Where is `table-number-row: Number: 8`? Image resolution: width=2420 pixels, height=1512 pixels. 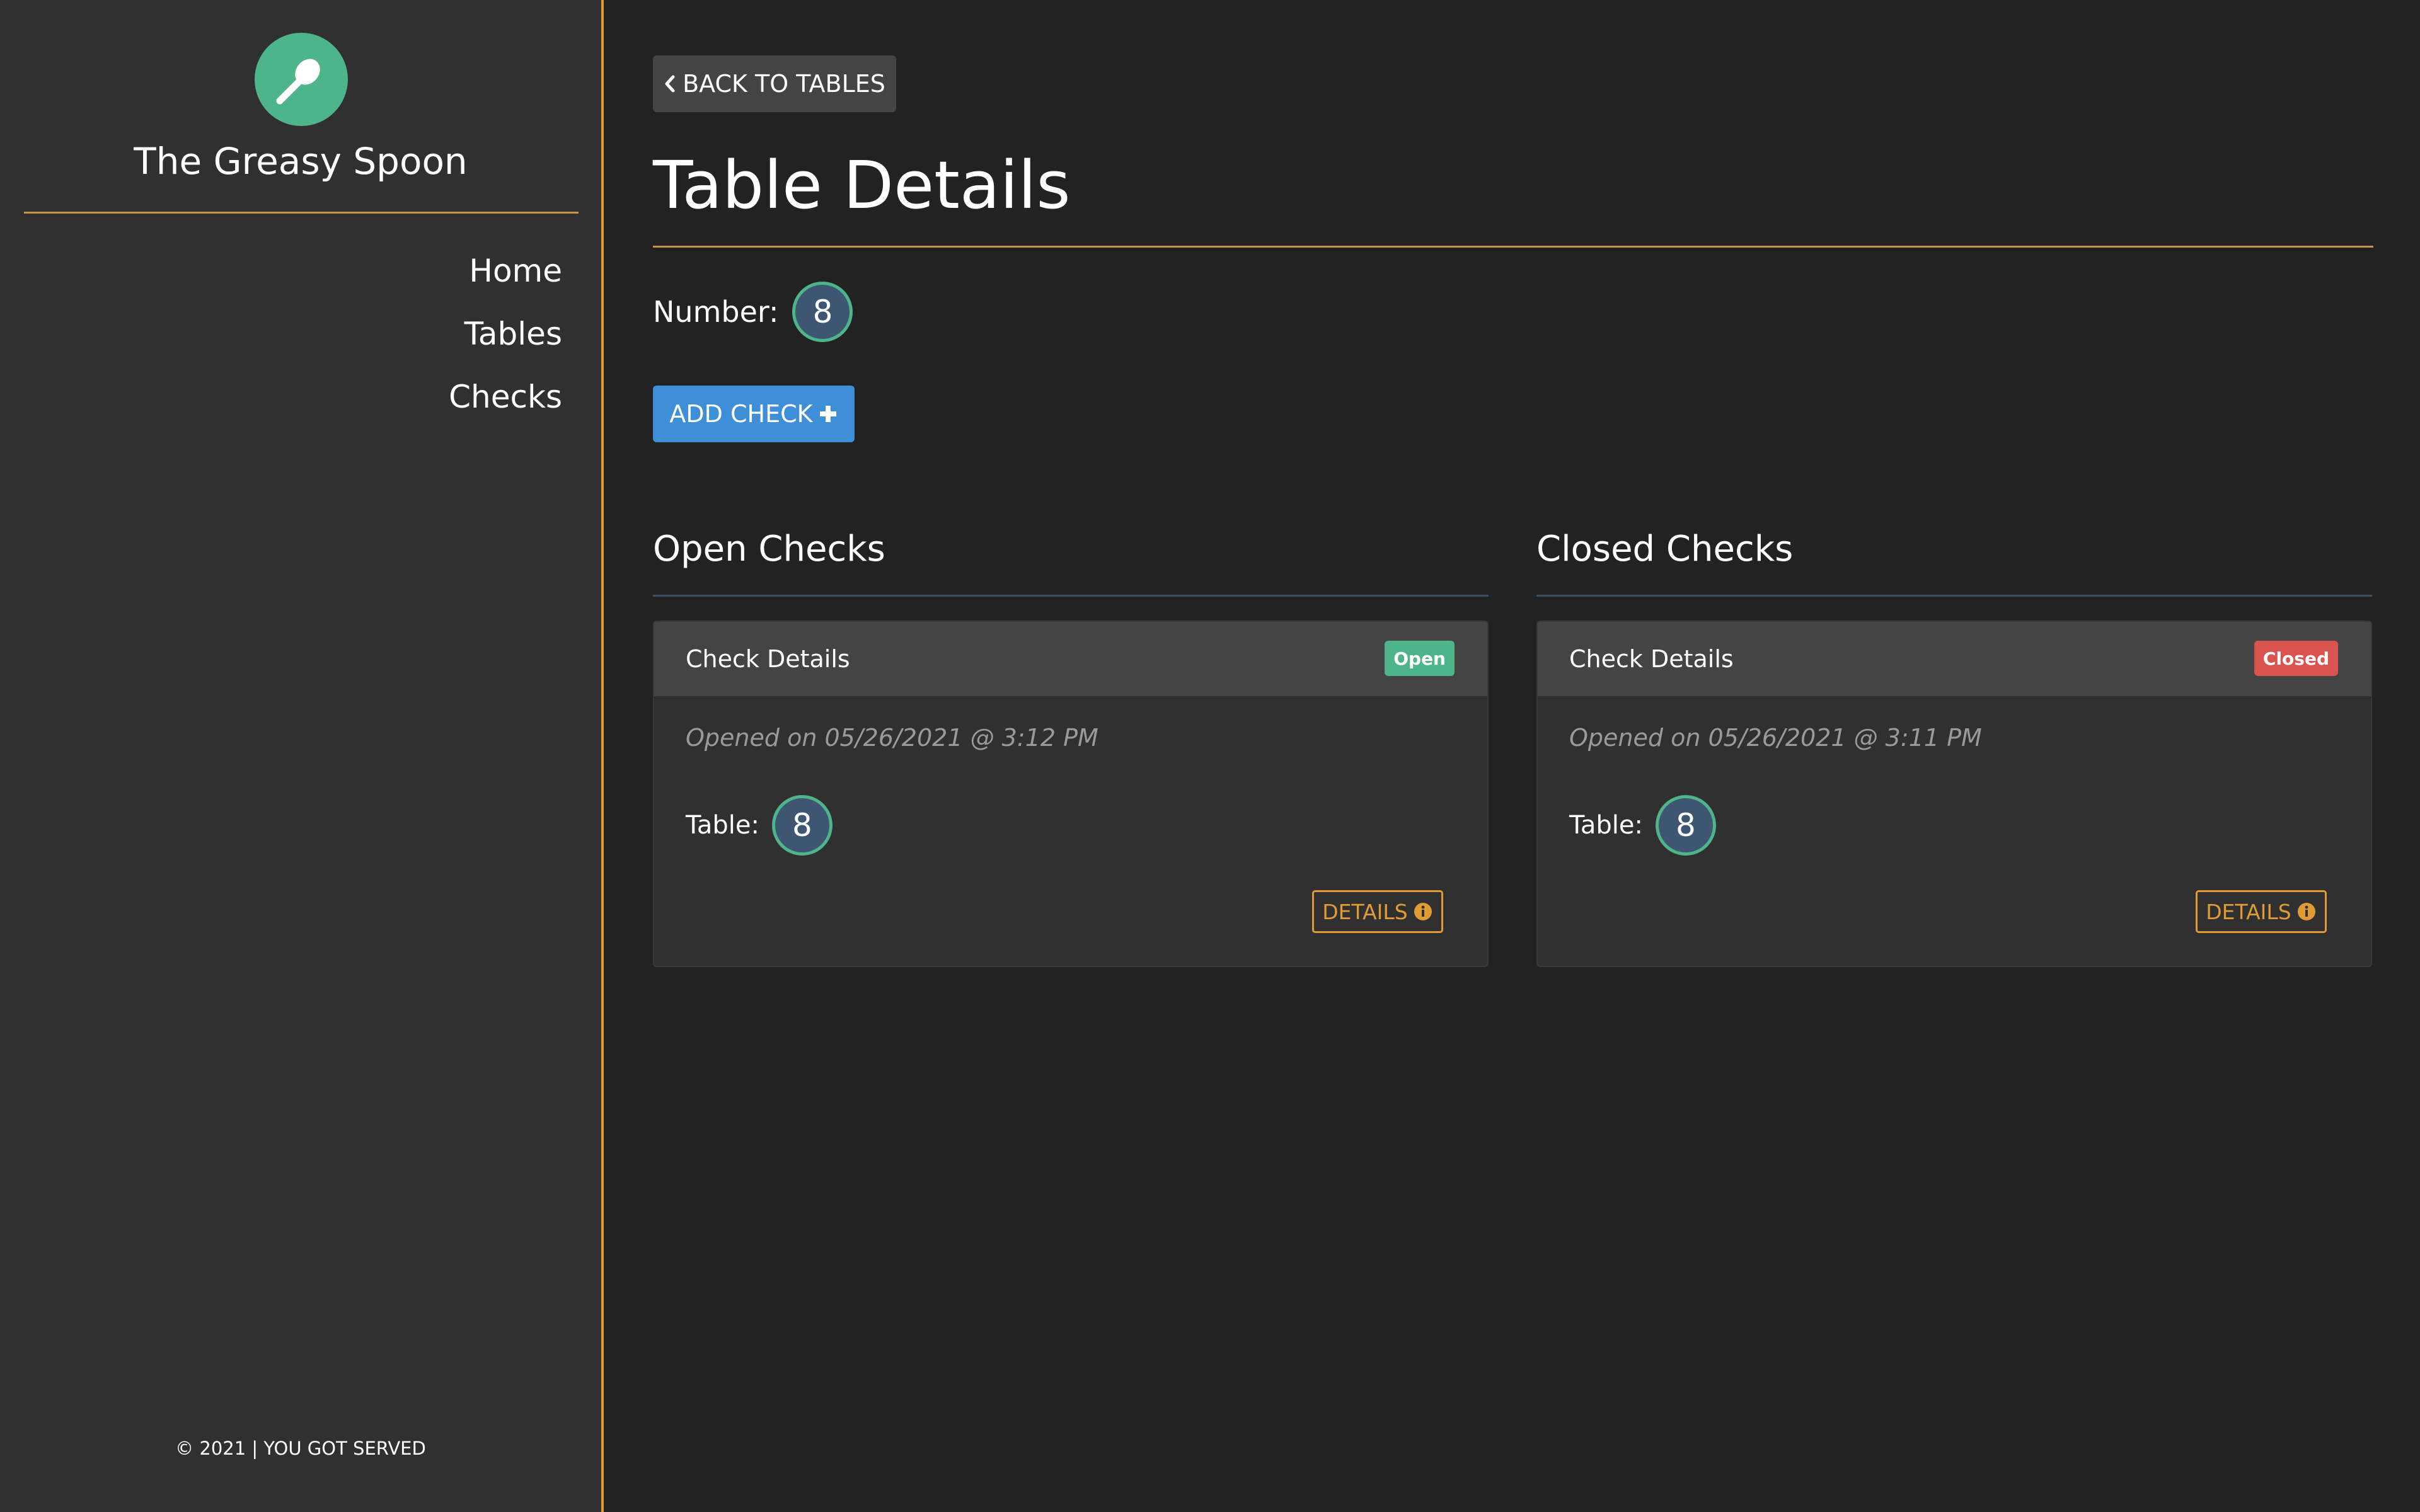
table-number-row: Number: 8 is located at coordinates (753, 312).